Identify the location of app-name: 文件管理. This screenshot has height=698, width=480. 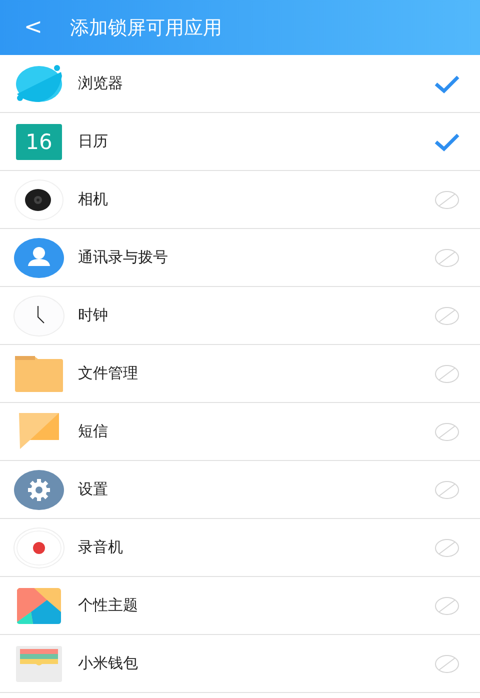
(108, 373).